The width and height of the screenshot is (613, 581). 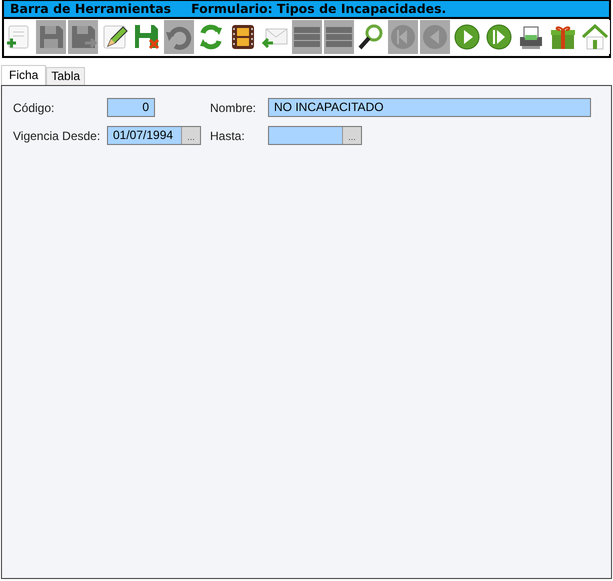 I want to click on refresh-icon, so click(x=211, y=37).